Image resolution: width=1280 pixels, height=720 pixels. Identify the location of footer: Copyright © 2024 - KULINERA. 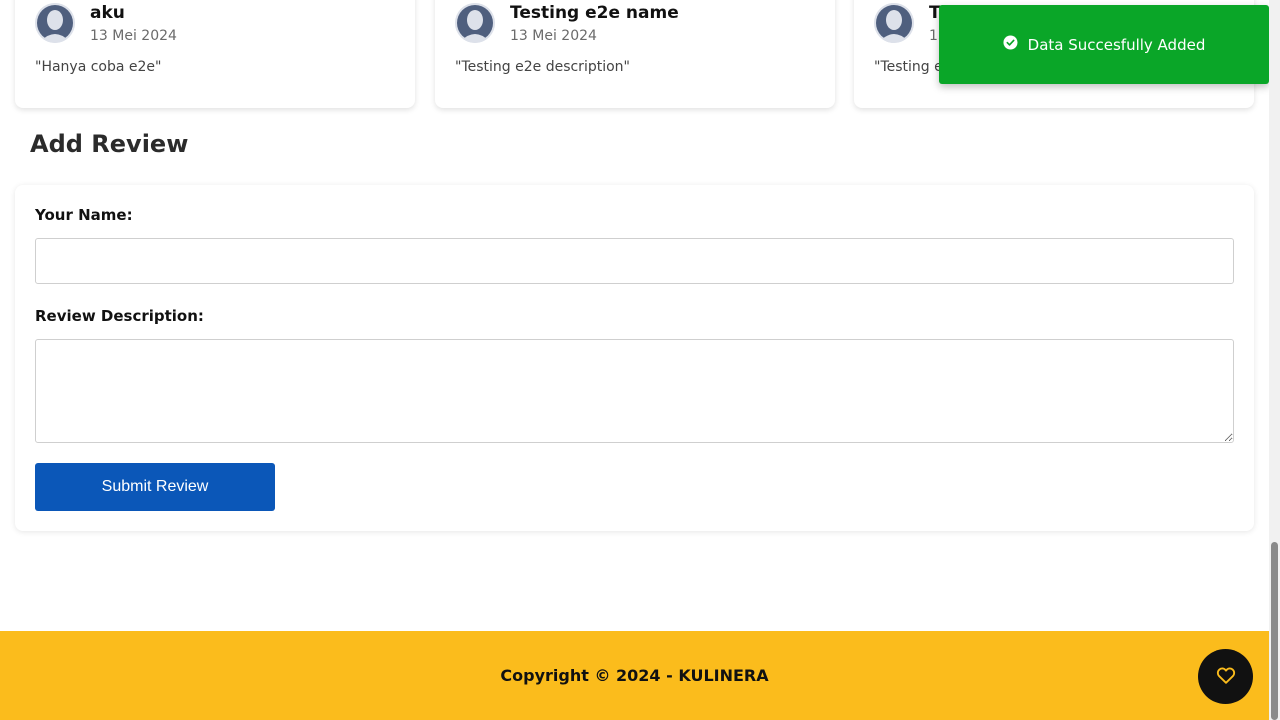
(634, 675).